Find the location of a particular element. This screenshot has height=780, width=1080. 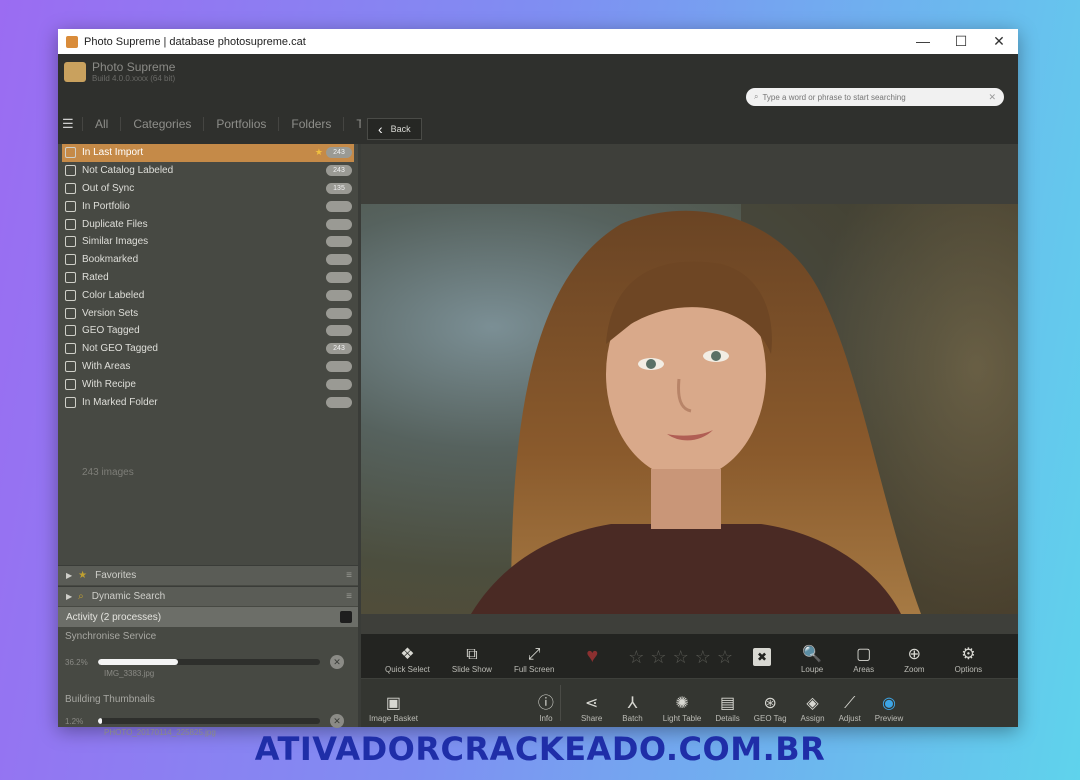

dynamic-search-panel-header: ▶ ⌕ Dynamic Search ≡ is located at coordinates (208, 596).